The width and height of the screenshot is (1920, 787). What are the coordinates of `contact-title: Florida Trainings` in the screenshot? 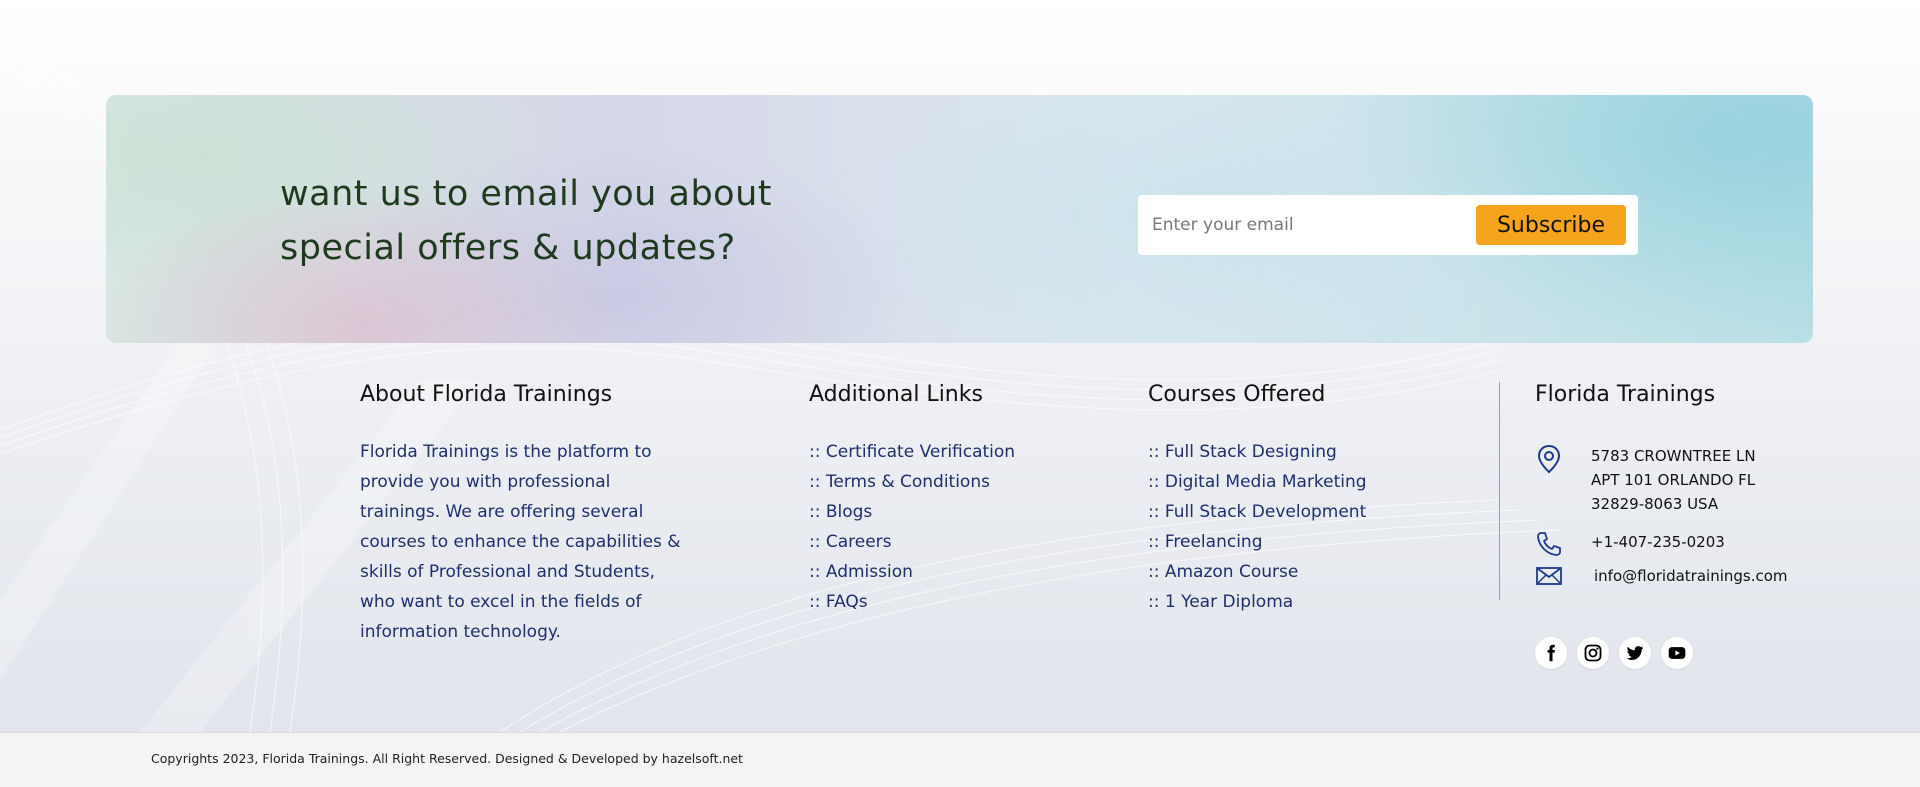 It's located at (1625, 394).